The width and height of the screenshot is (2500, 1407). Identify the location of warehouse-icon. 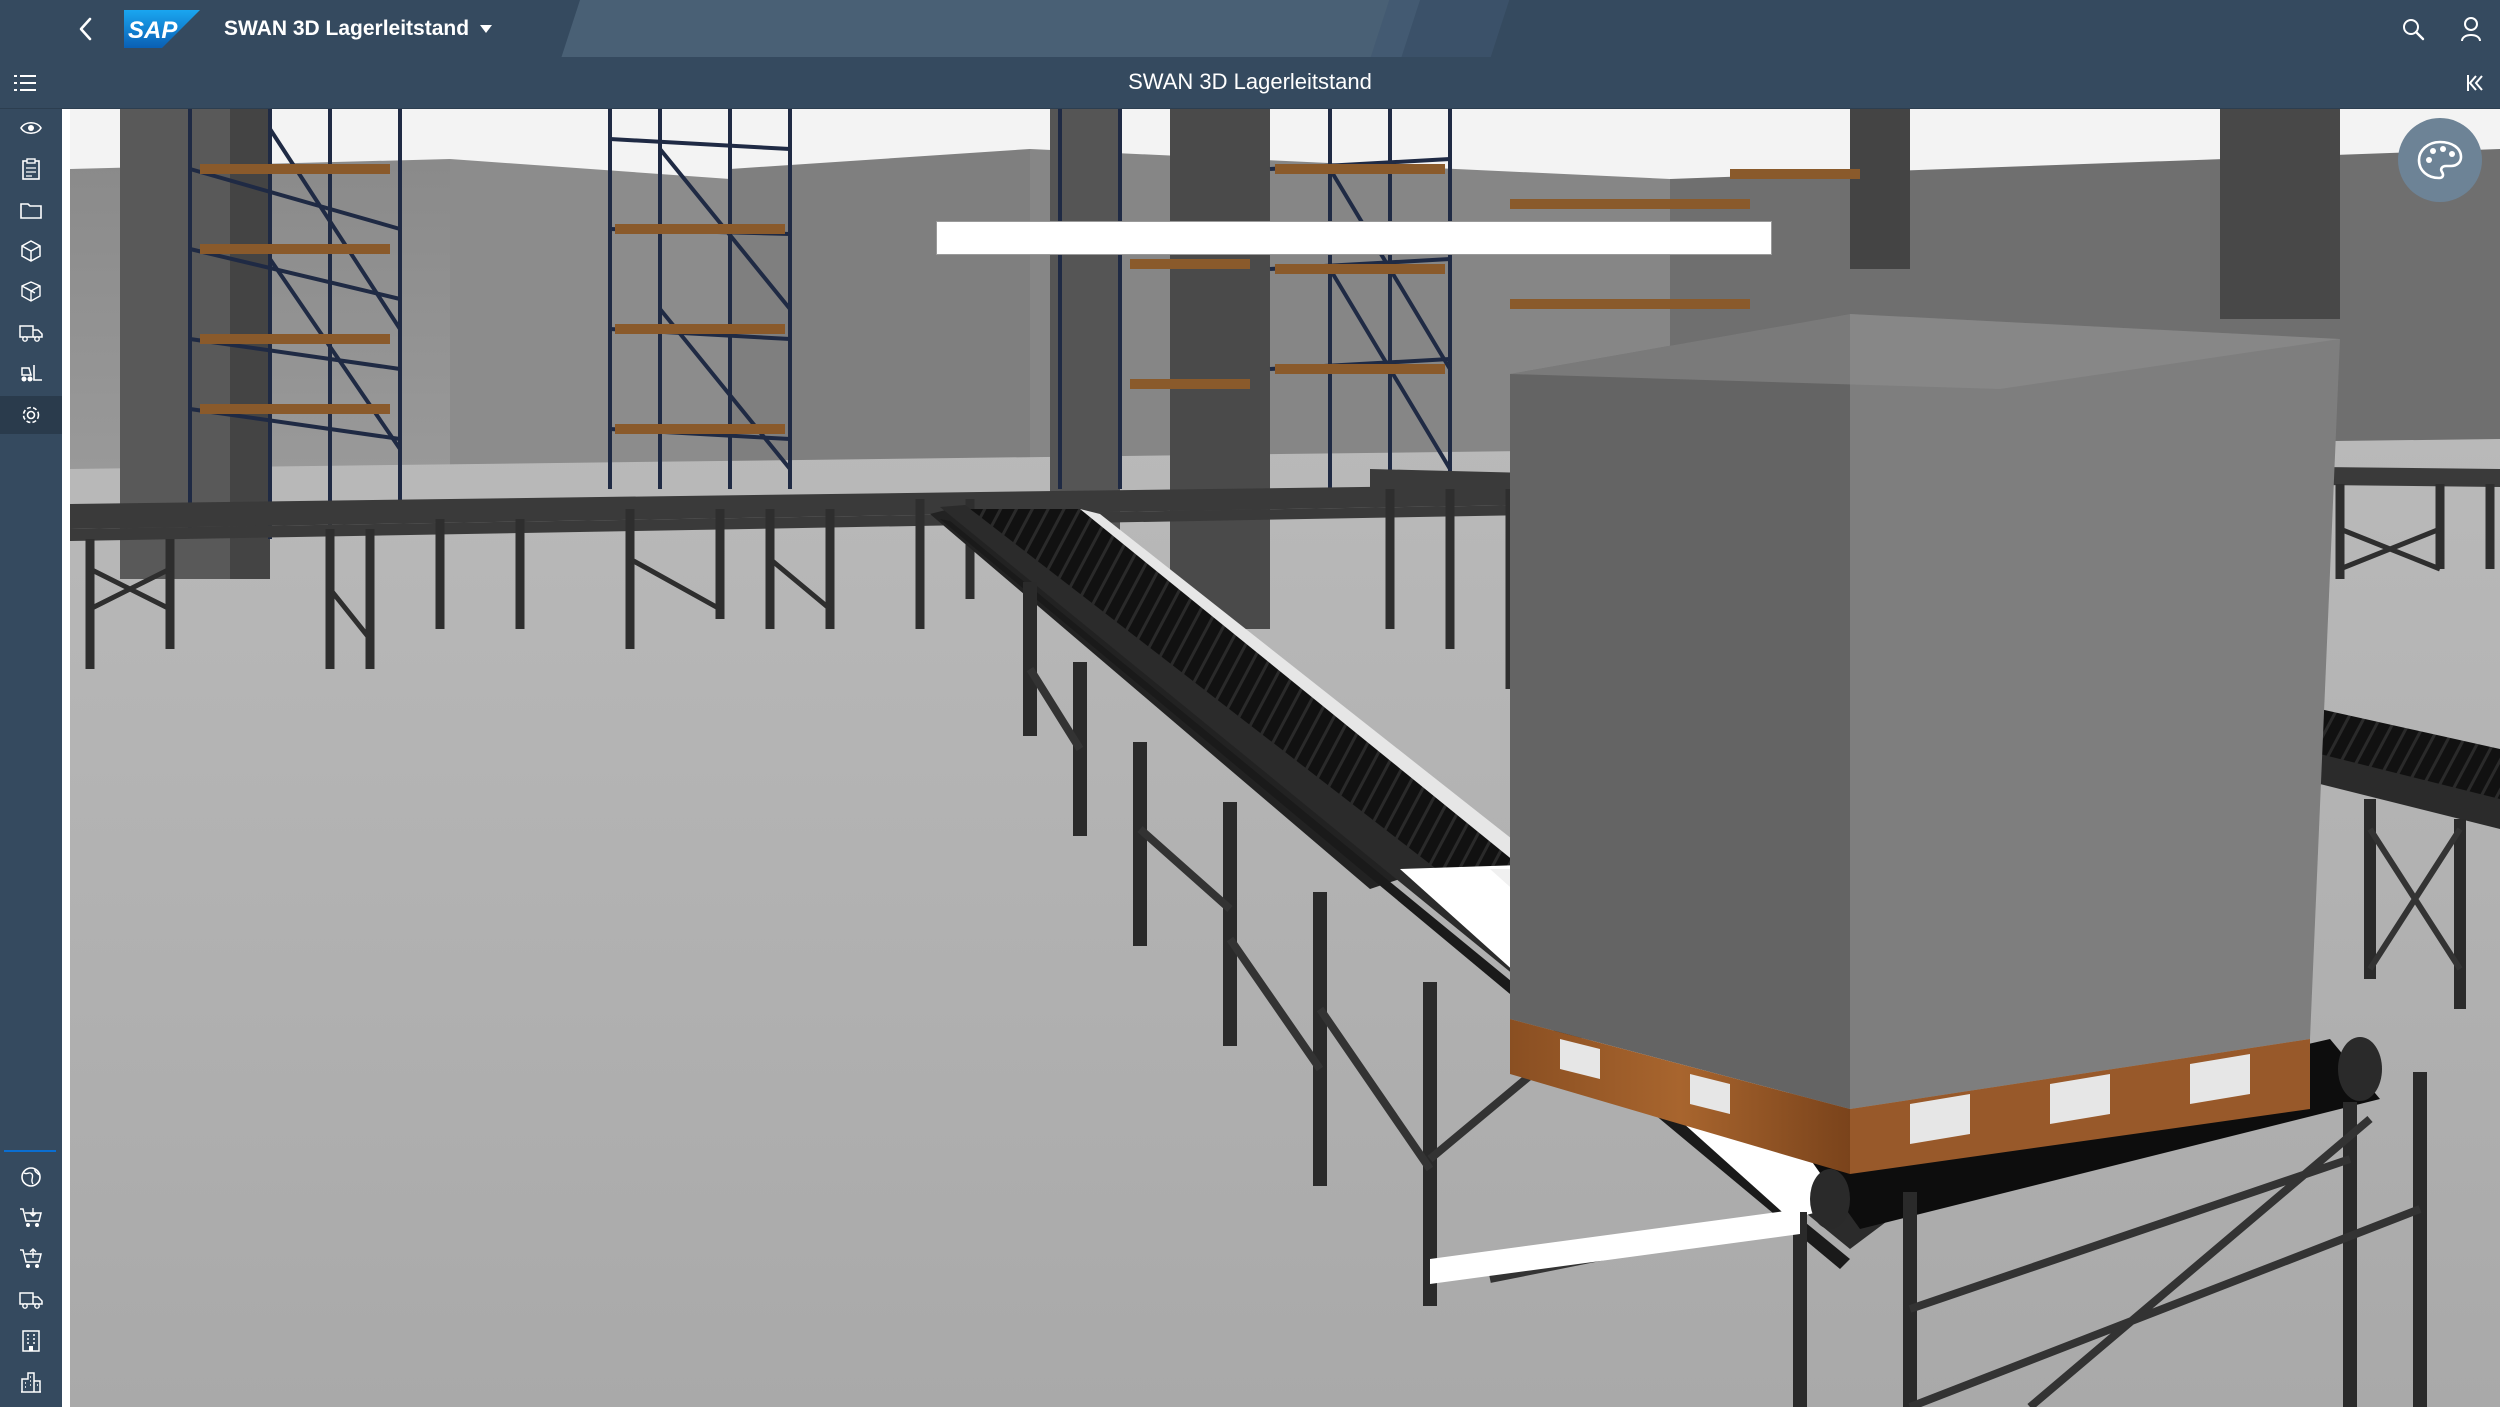
(31, 1382).